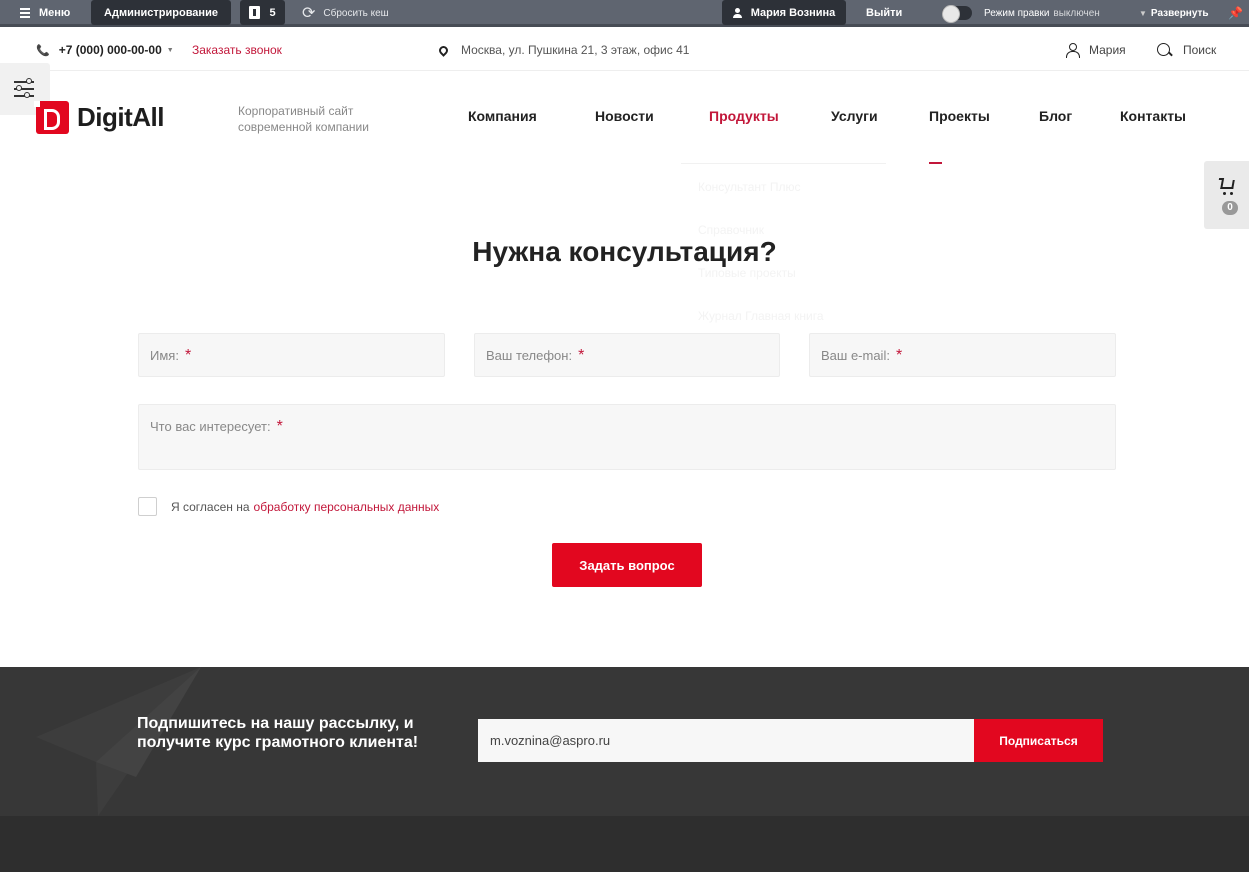 Image resolution: width=1249 pixels, height=872 pixels. Describe the element at coordinates (1235, 13) in the screenshot. I see `pin-icon: 📌` at that location.